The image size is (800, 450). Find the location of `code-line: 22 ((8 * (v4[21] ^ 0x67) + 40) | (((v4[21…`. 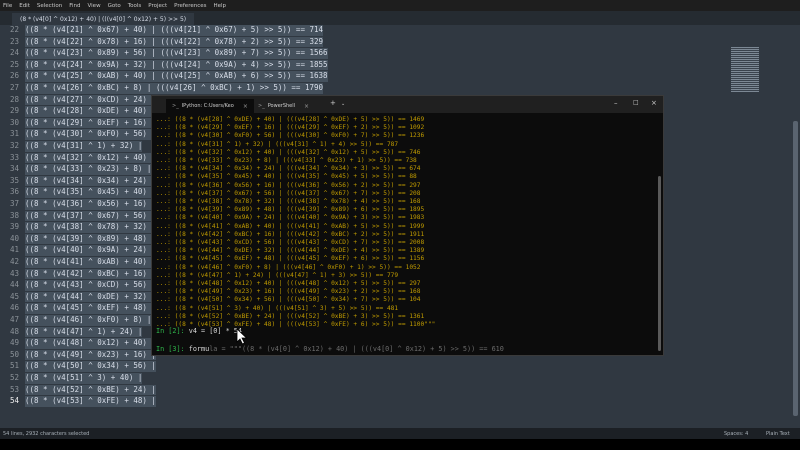

code-line: 22 ((8 * (v4[21] ^ 0x67) + 40) | (((v4[21… is located at coordinates (400, 30).